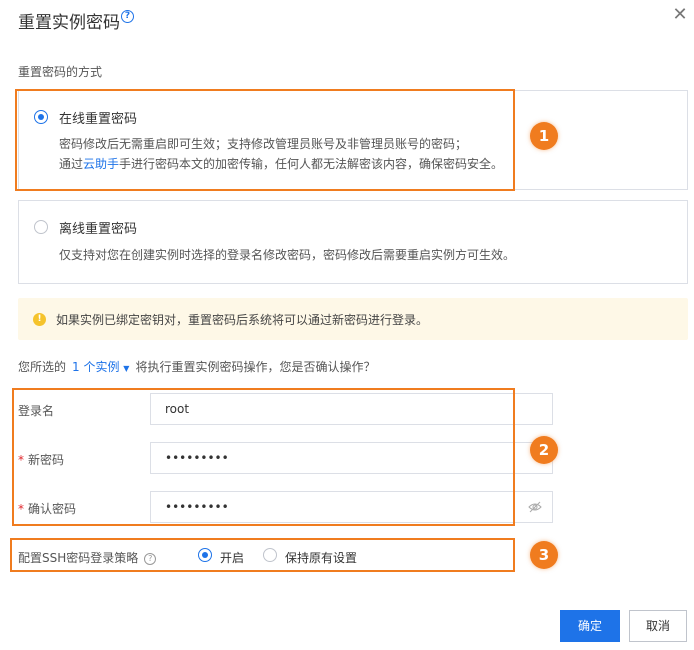  I want to click on confirm-suffix: 将执行重置实例密码操作，您是否确认操作？, so click(255, 367).